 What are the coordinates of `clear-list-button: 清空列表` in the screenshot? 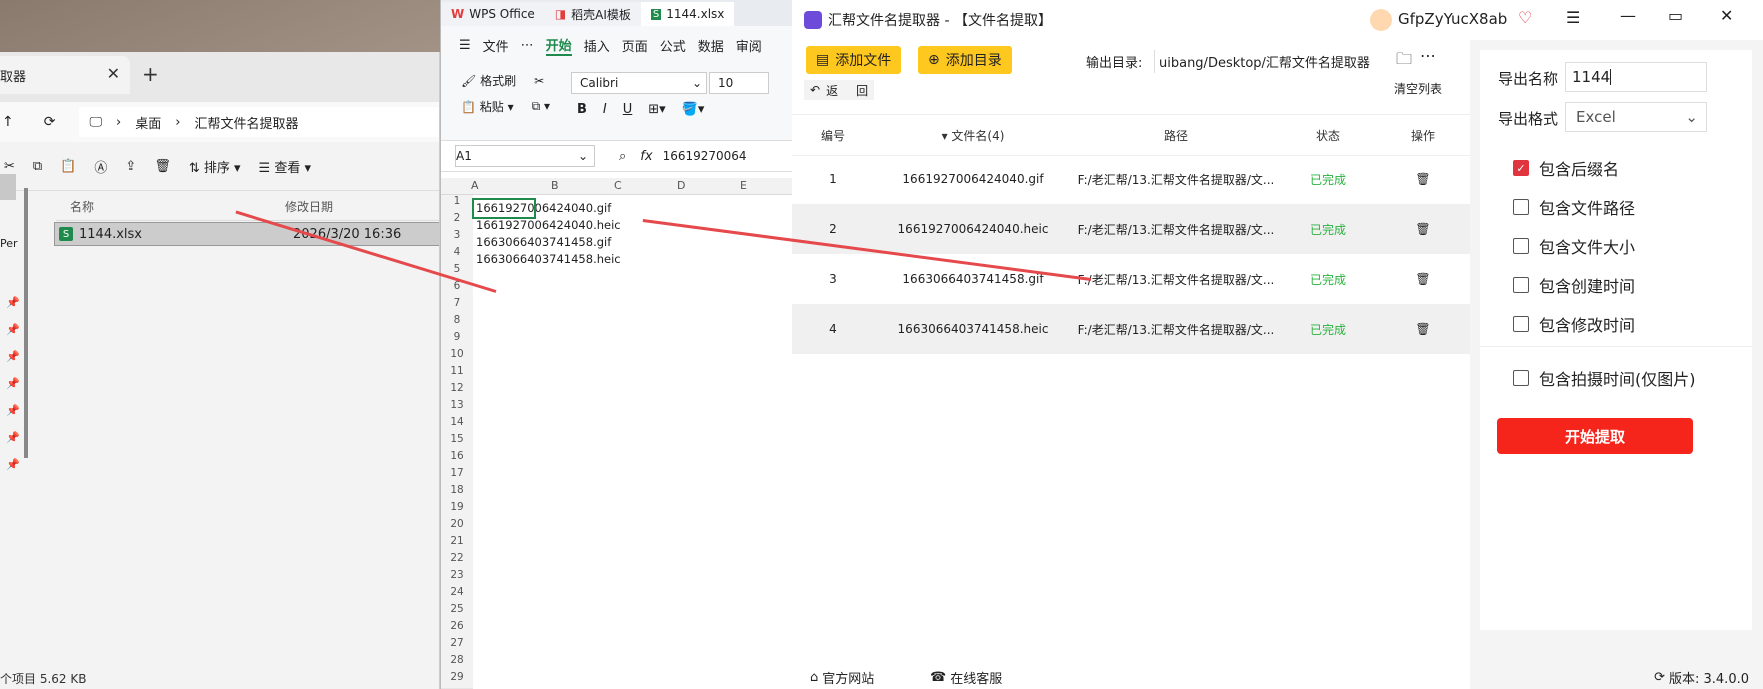 It's located at (1418, 88).